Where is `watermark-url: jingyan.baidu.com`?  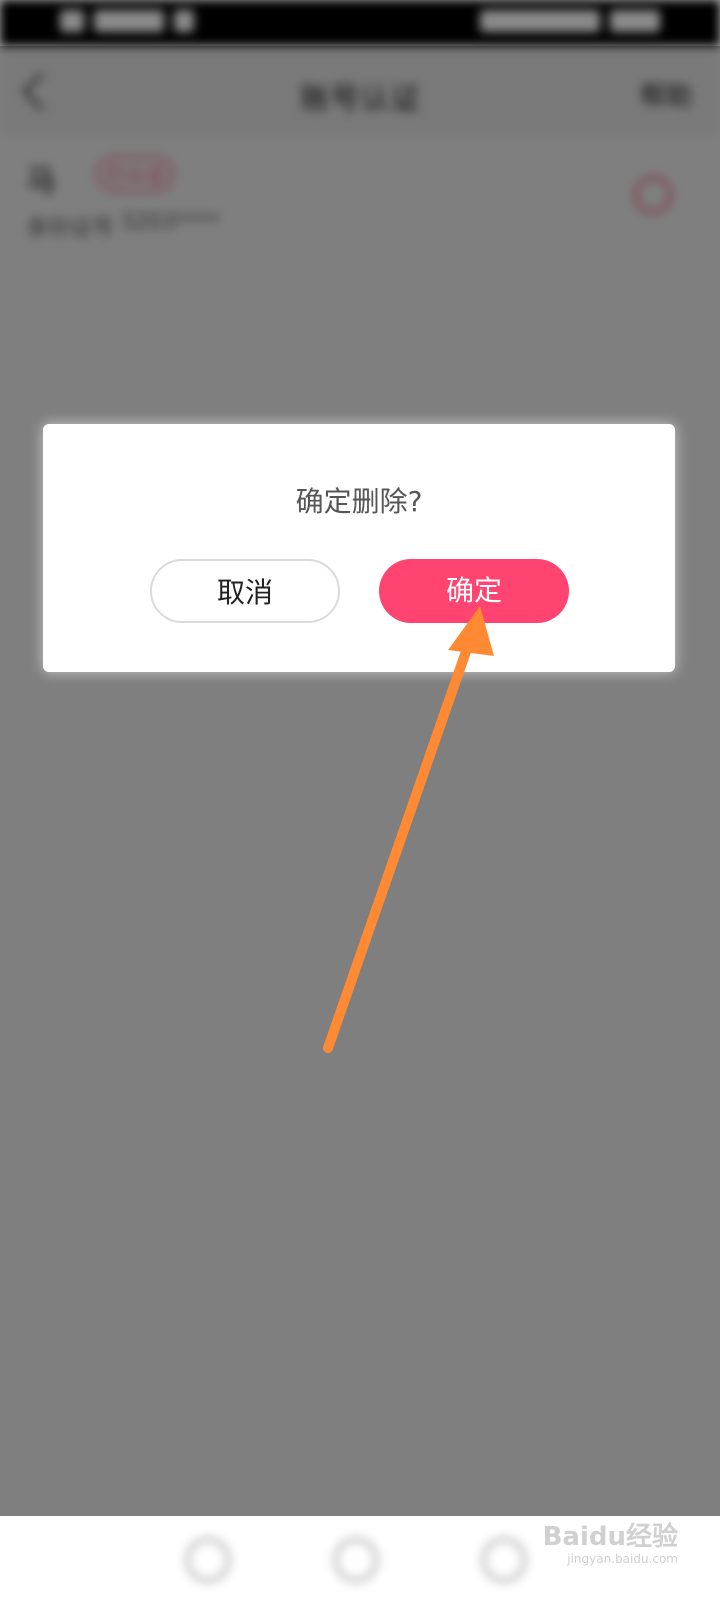 watermark-url: jingyan.baidu.com is located at coordinates (622, 1559).